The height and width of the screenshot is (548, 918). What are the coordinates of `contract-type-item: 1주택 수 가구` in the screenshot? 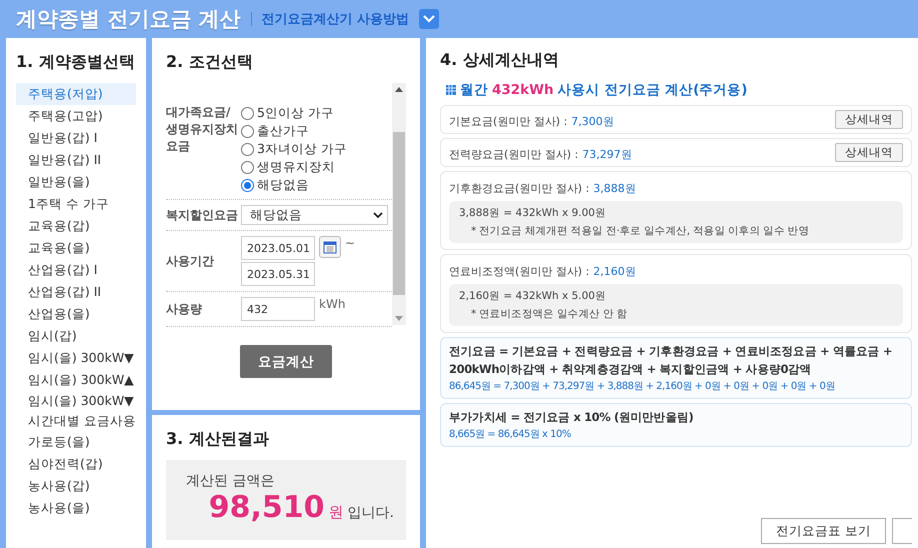 It's located at (76, 204).